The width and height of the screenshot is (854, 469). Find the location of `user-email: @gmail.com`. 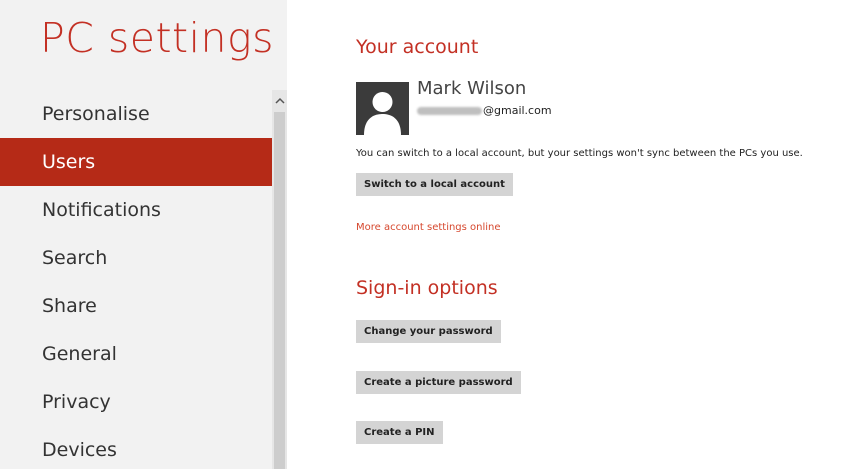

user-email: @gmail.com is located at coordinates (484, 110).